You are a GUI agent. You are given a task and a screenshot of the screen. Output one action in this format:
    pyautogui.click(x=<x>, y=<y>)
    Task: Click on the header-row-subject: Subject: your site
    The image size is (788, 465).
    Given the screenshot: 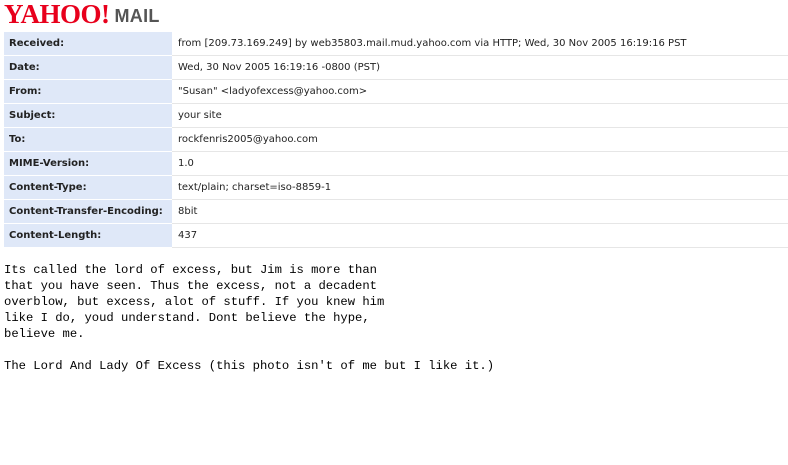 What is the action you would take?
    pyautogui.click(x=396, y=115)
    